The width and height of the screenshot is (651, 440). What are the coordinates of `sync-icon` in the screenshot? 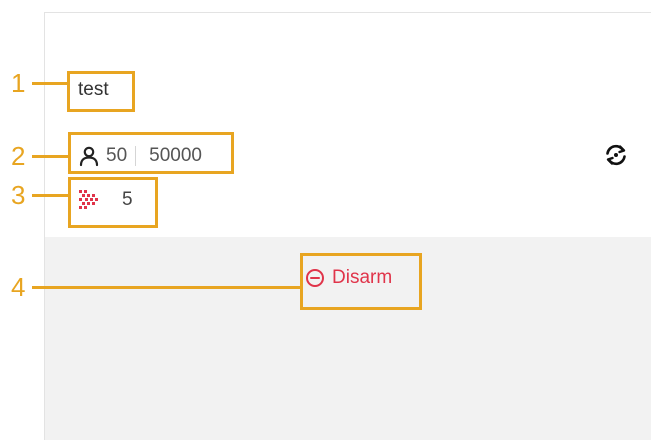 It's located at (616, 155).